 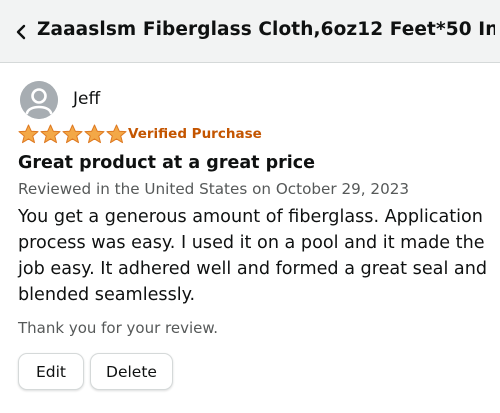 What do you see at coordinates (21, 32) in the screenshot?
I see `chevron-left-icon` at bounding box center [21, 32].